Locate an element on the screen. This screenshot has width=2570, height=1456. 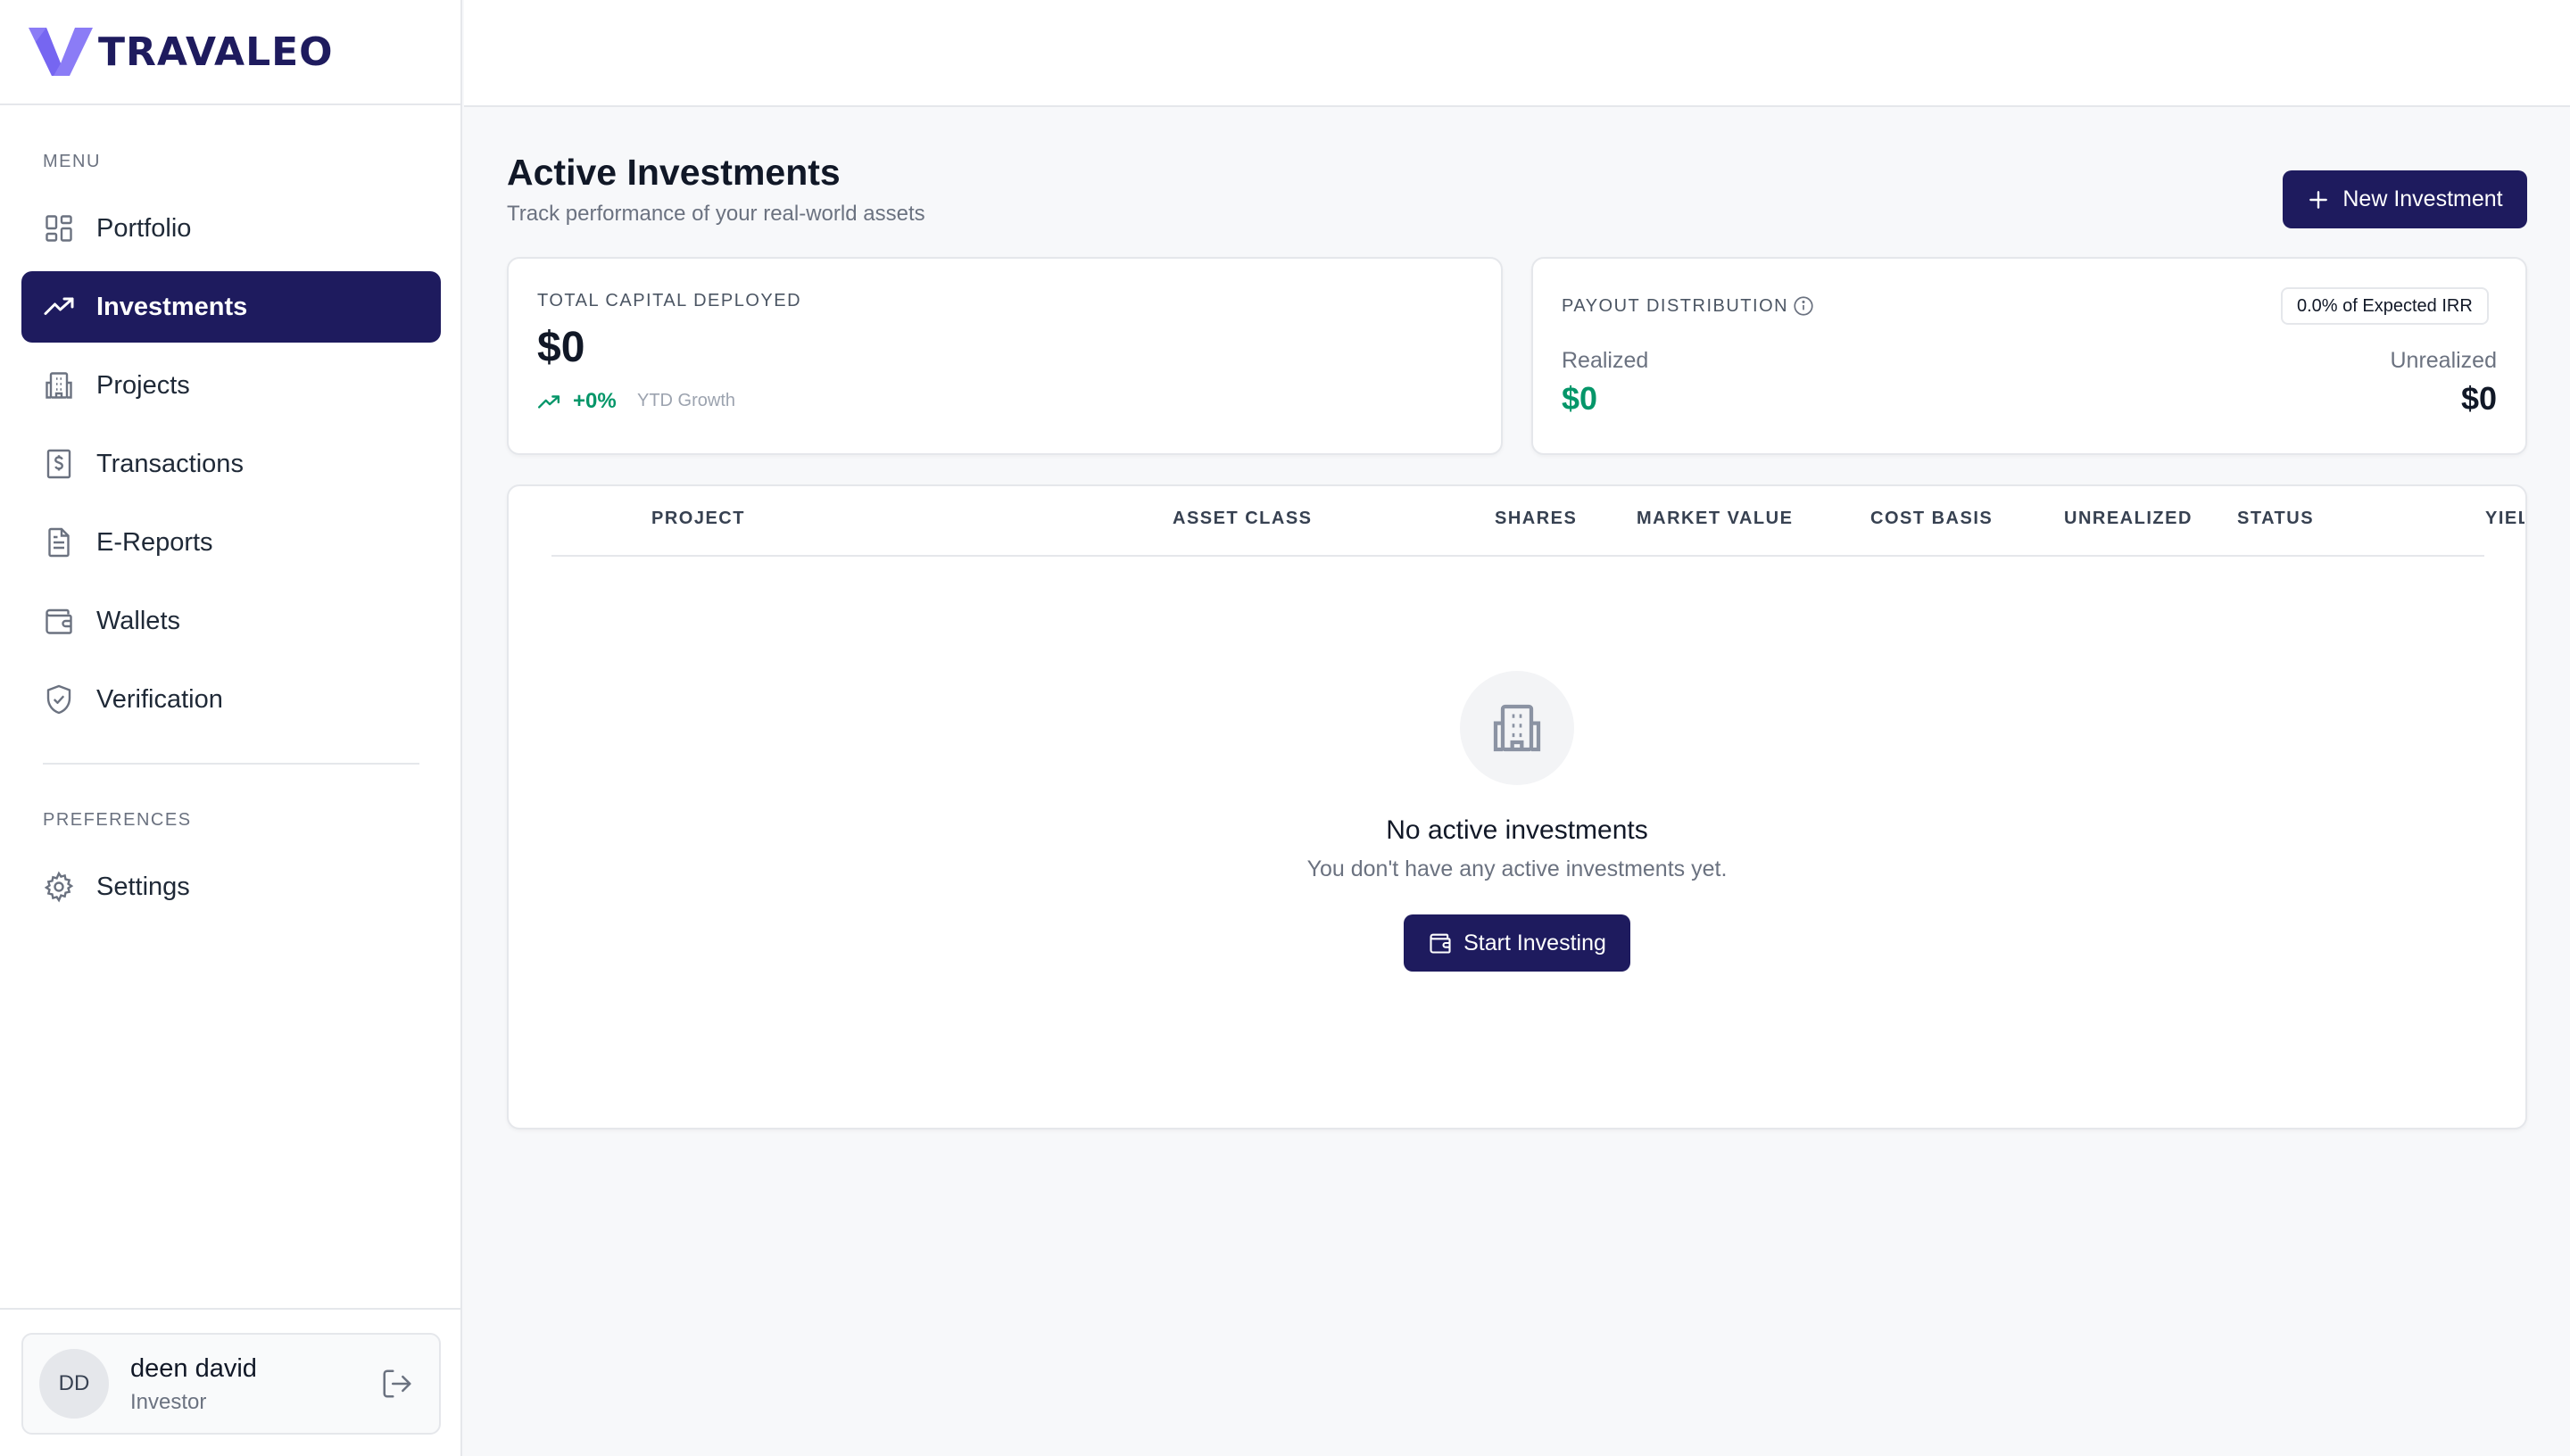
logout-icon is located at coordinates (397, 1384).